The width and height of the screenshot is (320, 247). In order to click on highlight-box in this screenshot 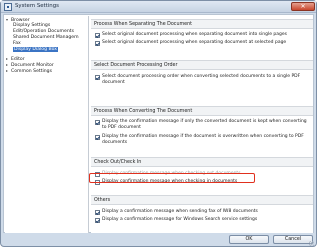, I will do `click(172, 178)`.